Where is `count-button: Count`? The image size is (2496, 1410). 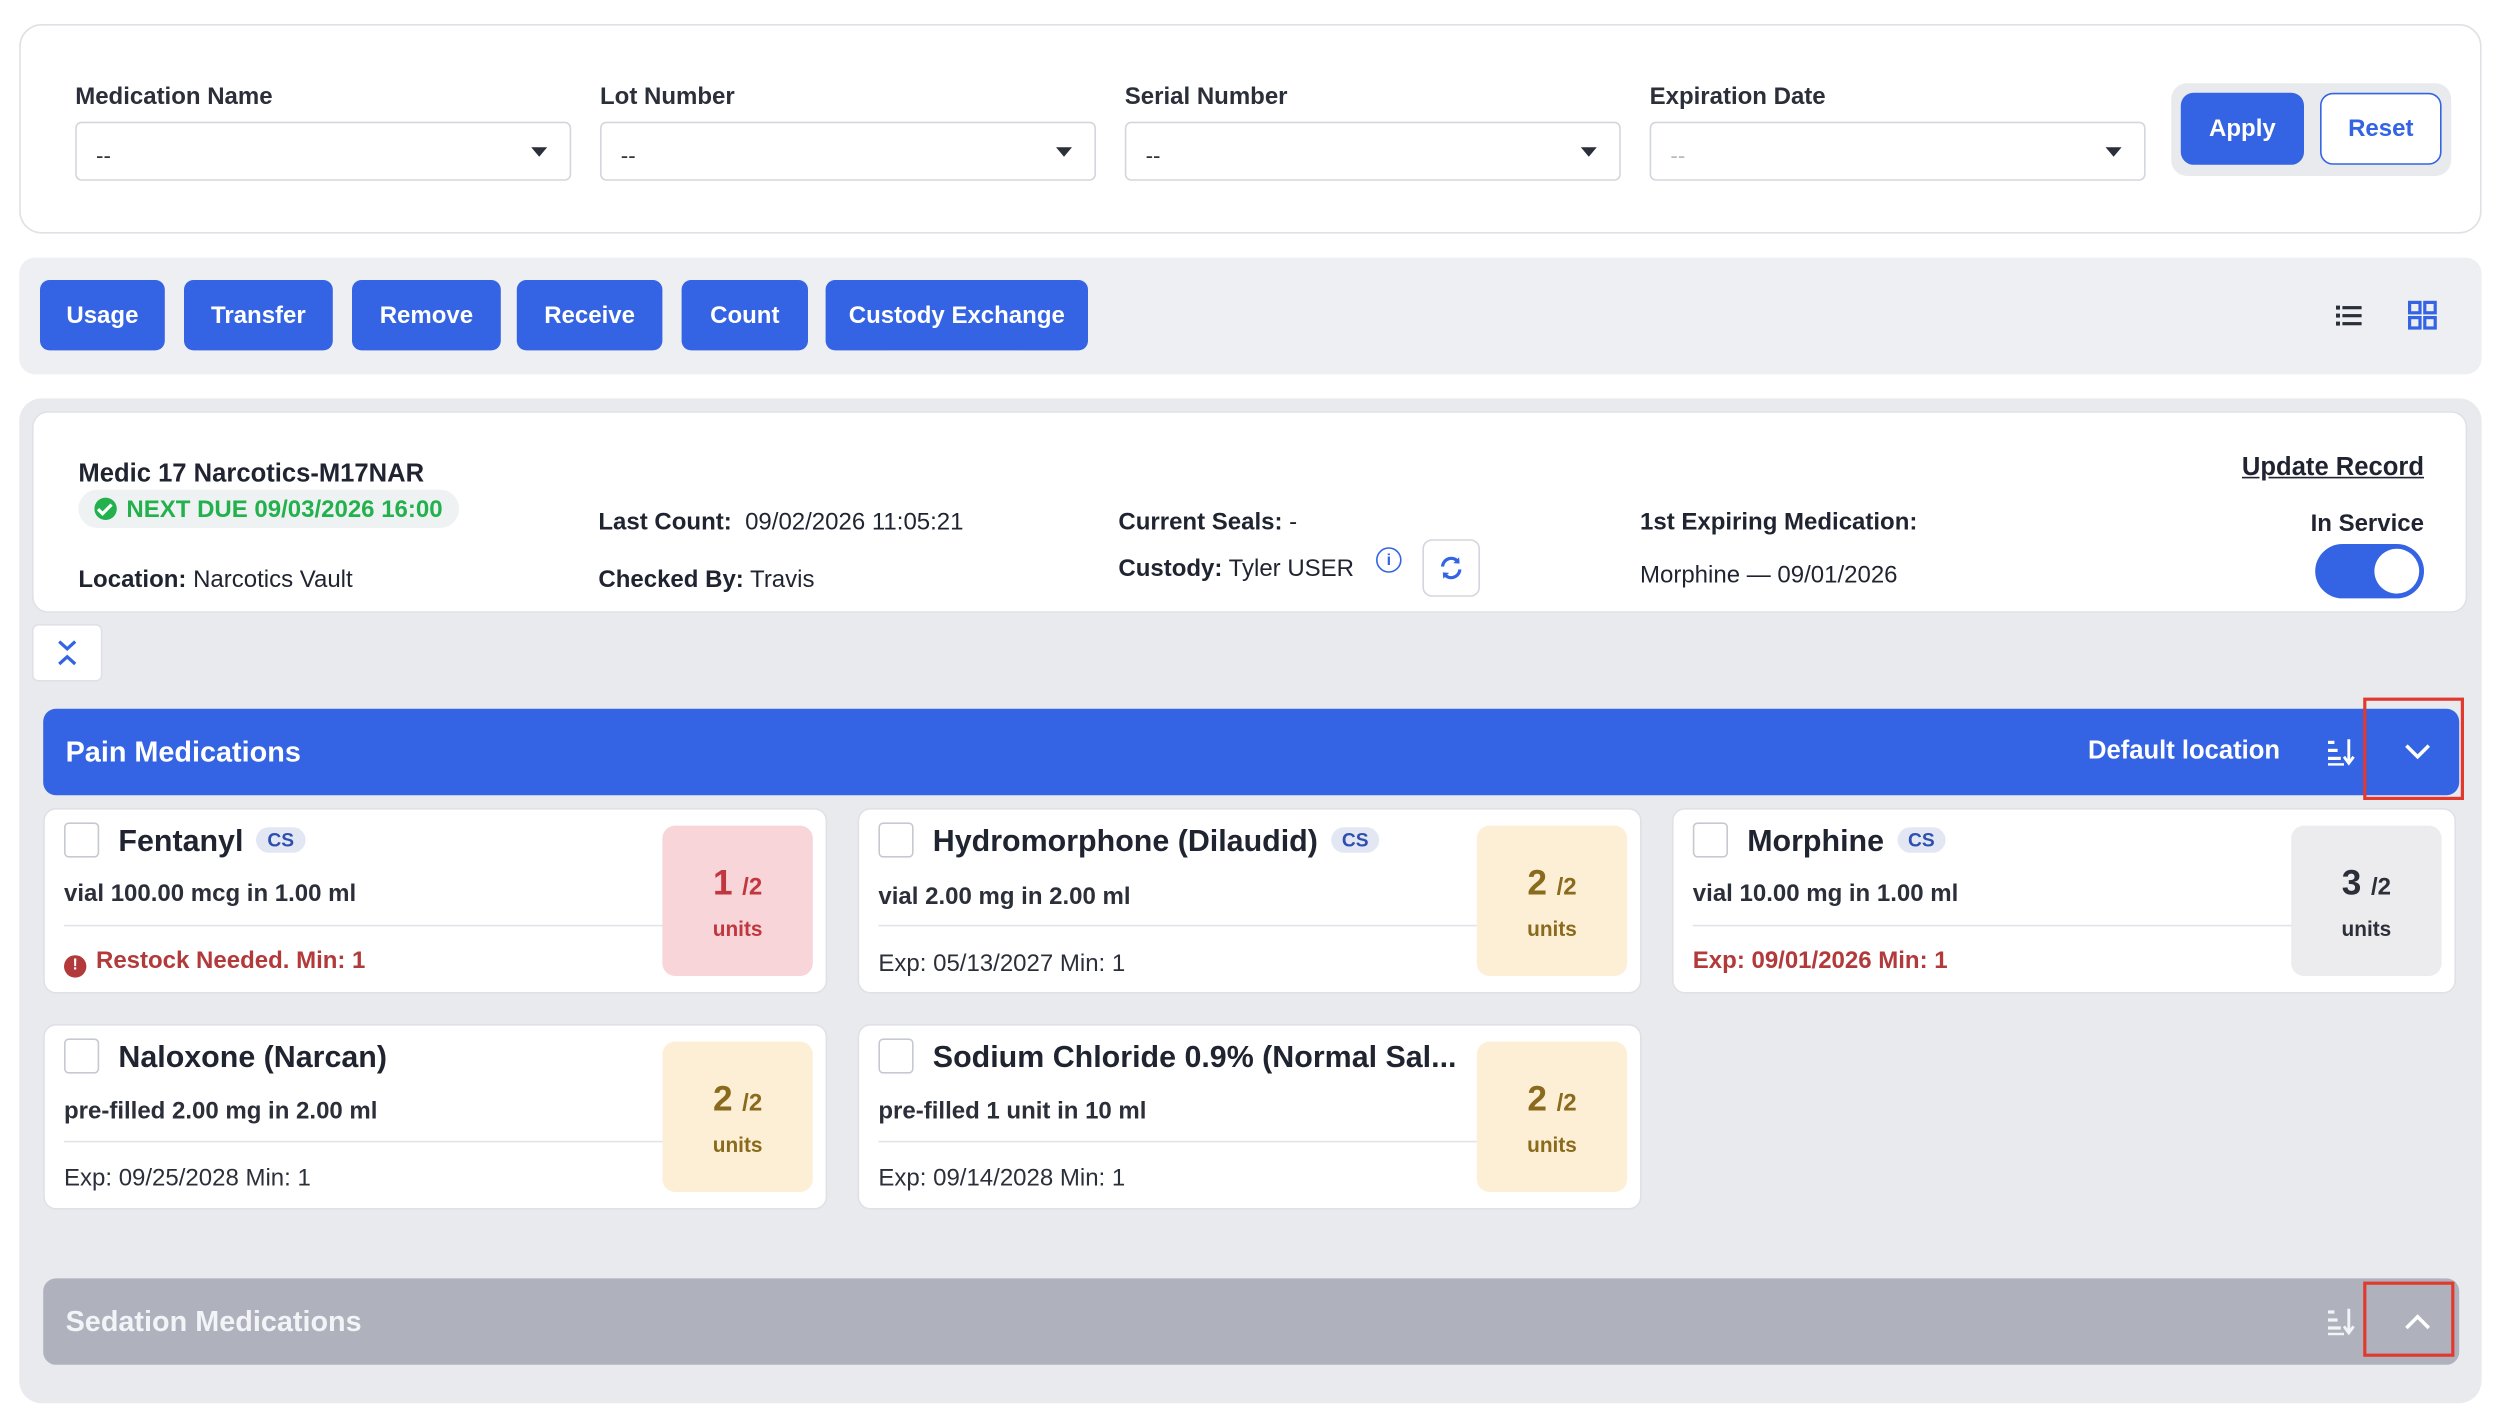
count-button: Count is located at coordinates (744, 315).